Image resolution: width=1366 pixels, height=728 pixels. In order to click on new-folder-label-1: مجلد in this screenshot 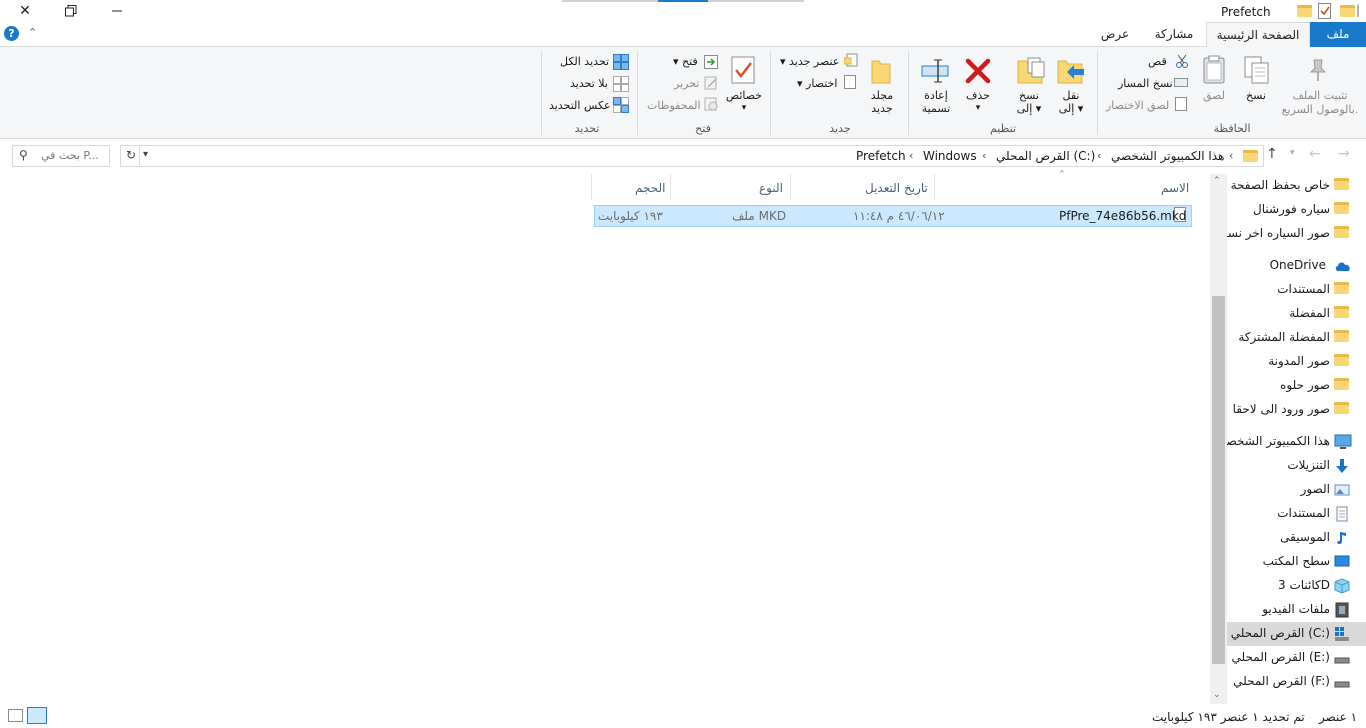, I will do `click(882, 95)`.